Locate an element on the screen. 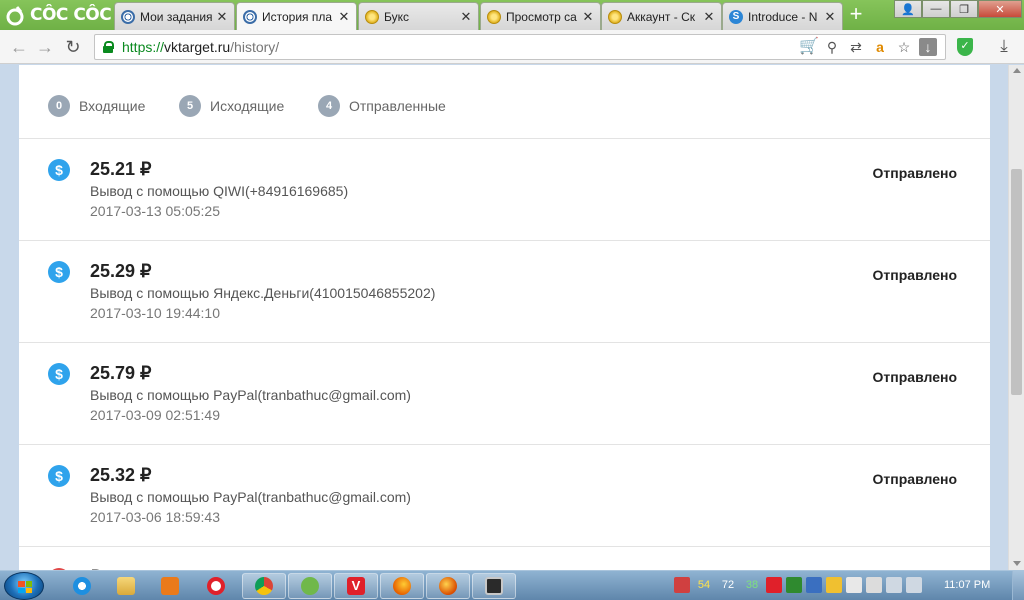 The height and width of the screenshot is (600, 1024). tab-introduce: S Introduce - N ✕ is located at coordinates (782, 16).